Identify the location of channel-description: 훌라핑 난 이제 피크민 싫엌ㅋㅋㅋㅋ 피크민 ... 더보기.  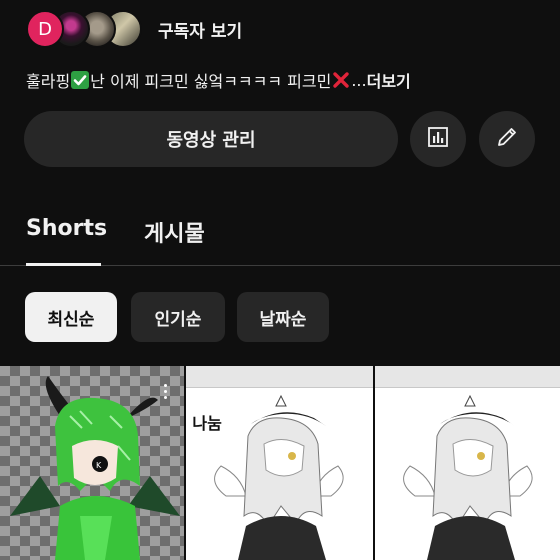
(218, 80).